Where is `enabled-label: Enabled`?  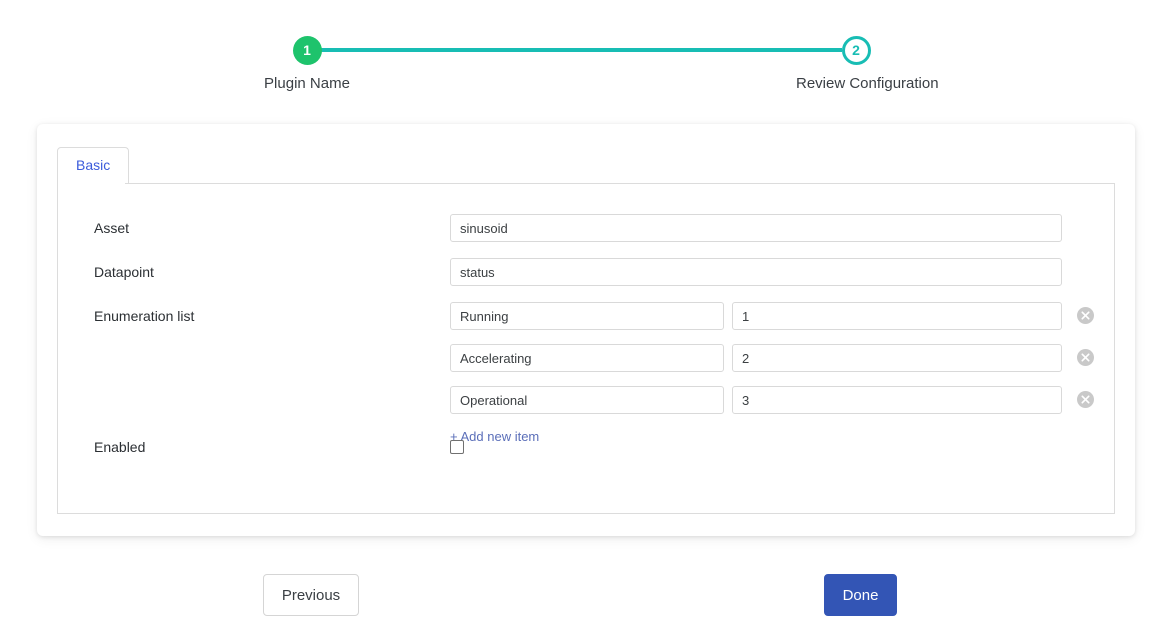
enabled-label: Enabled is located at coordinates (120, 447).